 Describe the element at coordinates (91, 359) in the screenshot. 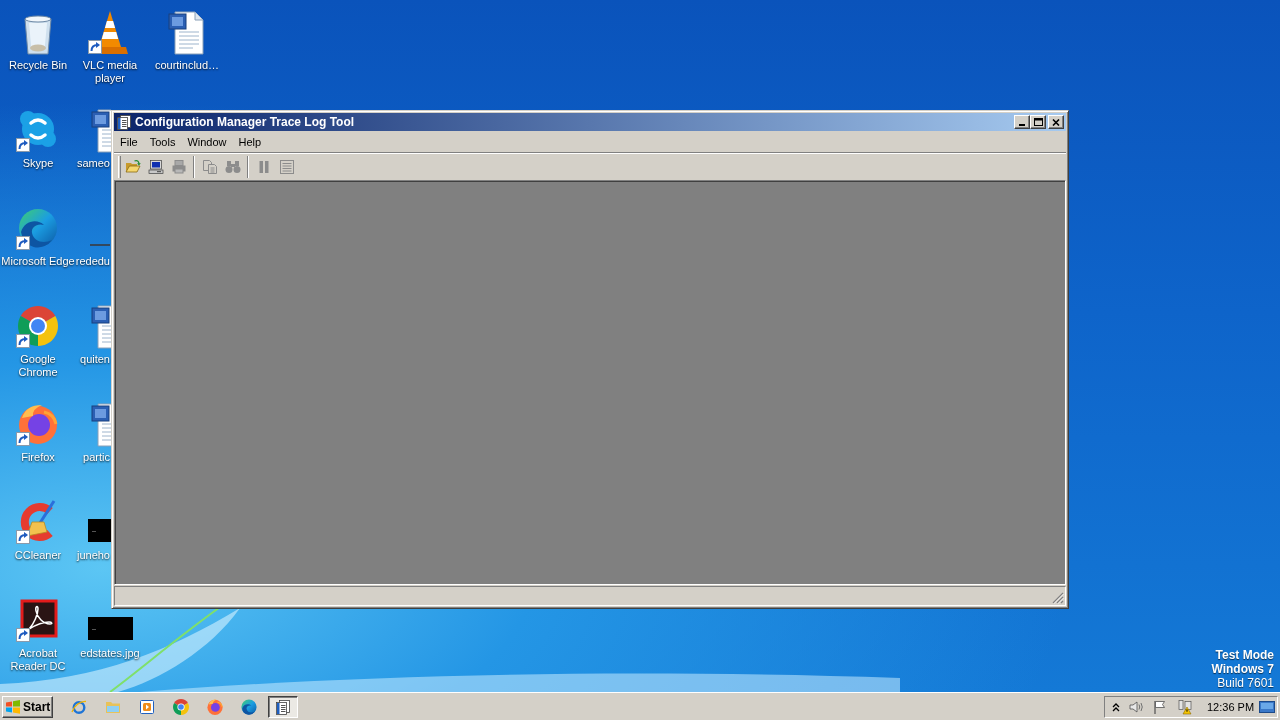

I see `desktop-icon-label: quiten` at that location.